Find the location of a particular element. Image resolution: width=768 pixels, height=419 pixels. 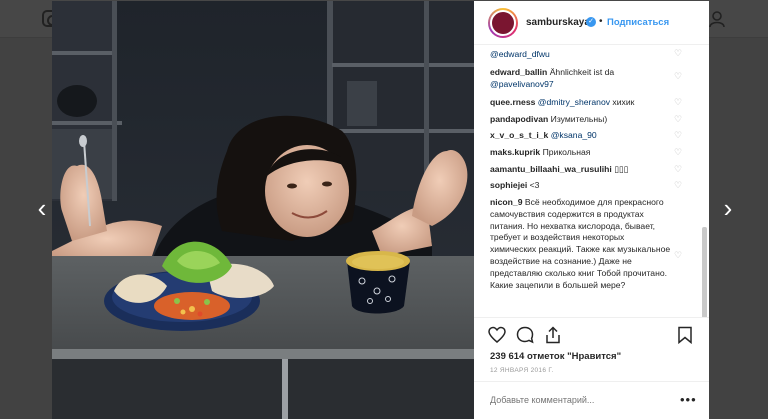

comment-author: x_v_o_s_t_i_k is located at coordinates (519, 135).